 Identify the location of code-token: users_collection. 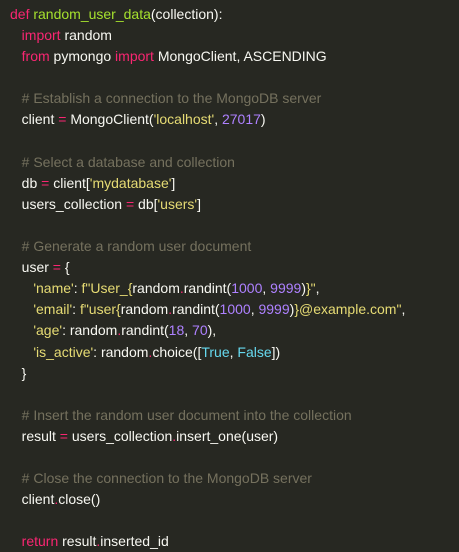
(68, 203).